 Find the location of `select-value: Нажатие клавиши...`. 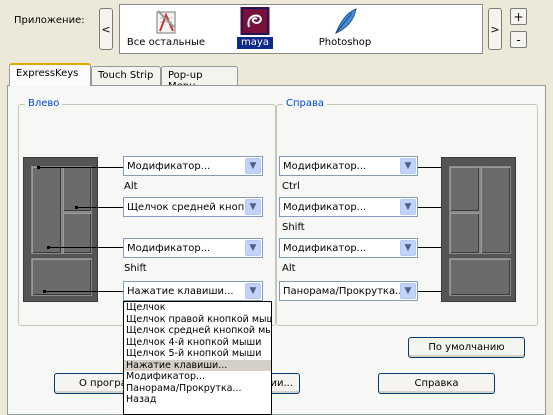

select-value: Нажатие клавиши... is located at coordinates (180, 291).